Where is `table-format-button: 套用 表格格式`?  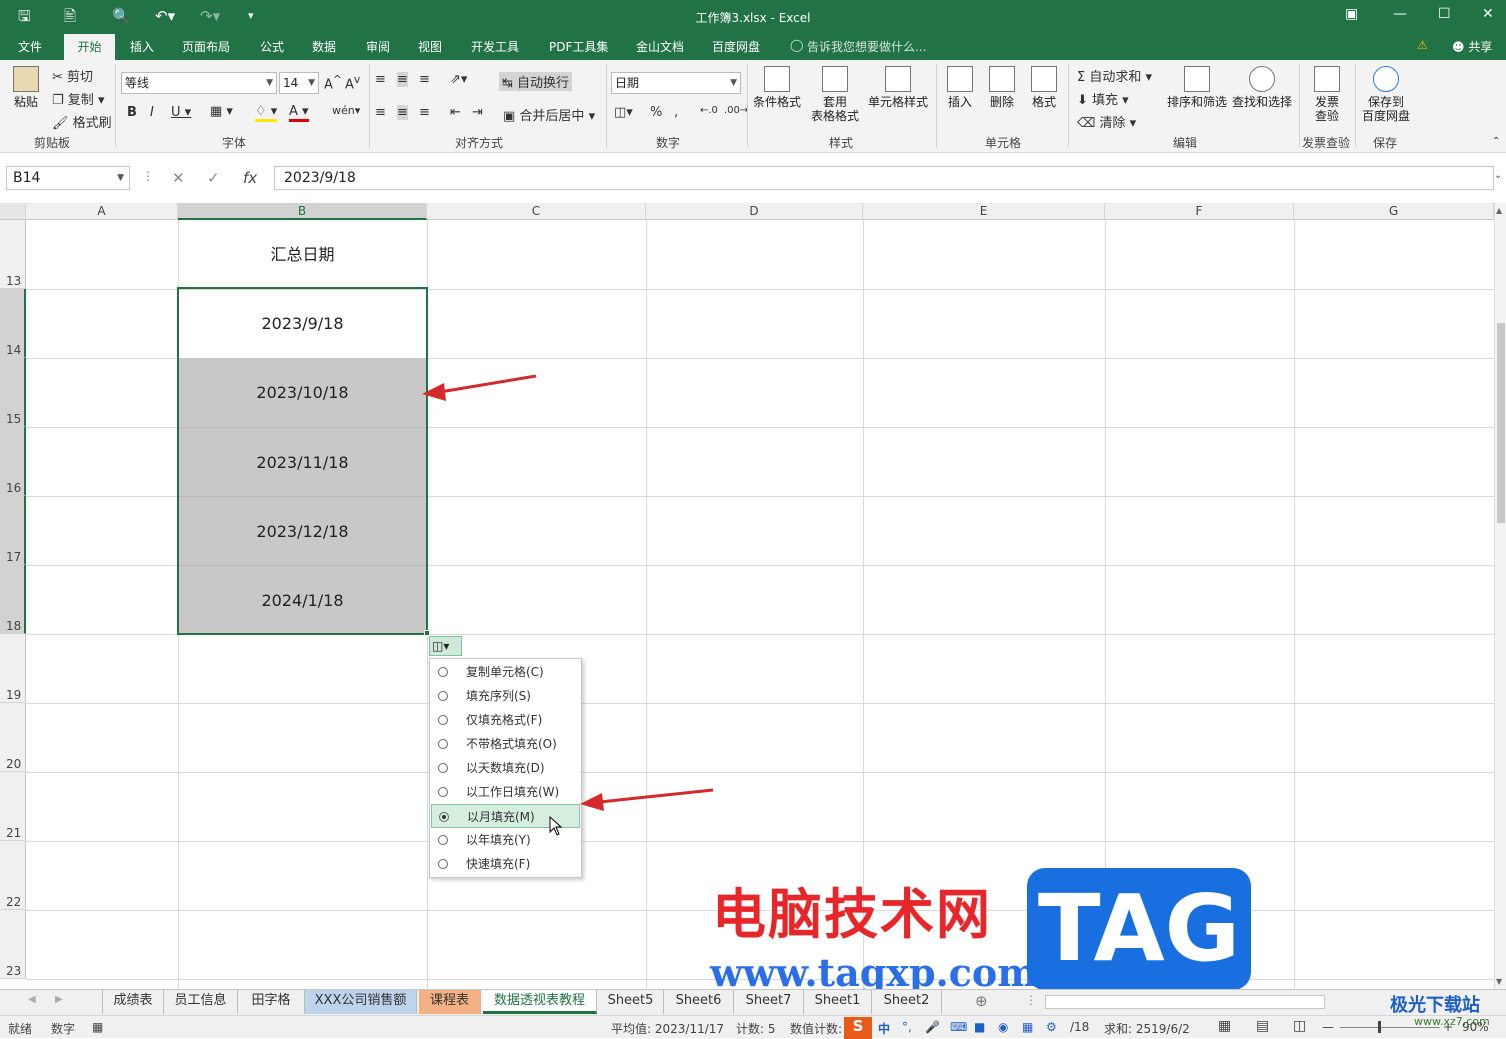 table-format-button: 套用 表格格式 is located at coordinates (835, 94).